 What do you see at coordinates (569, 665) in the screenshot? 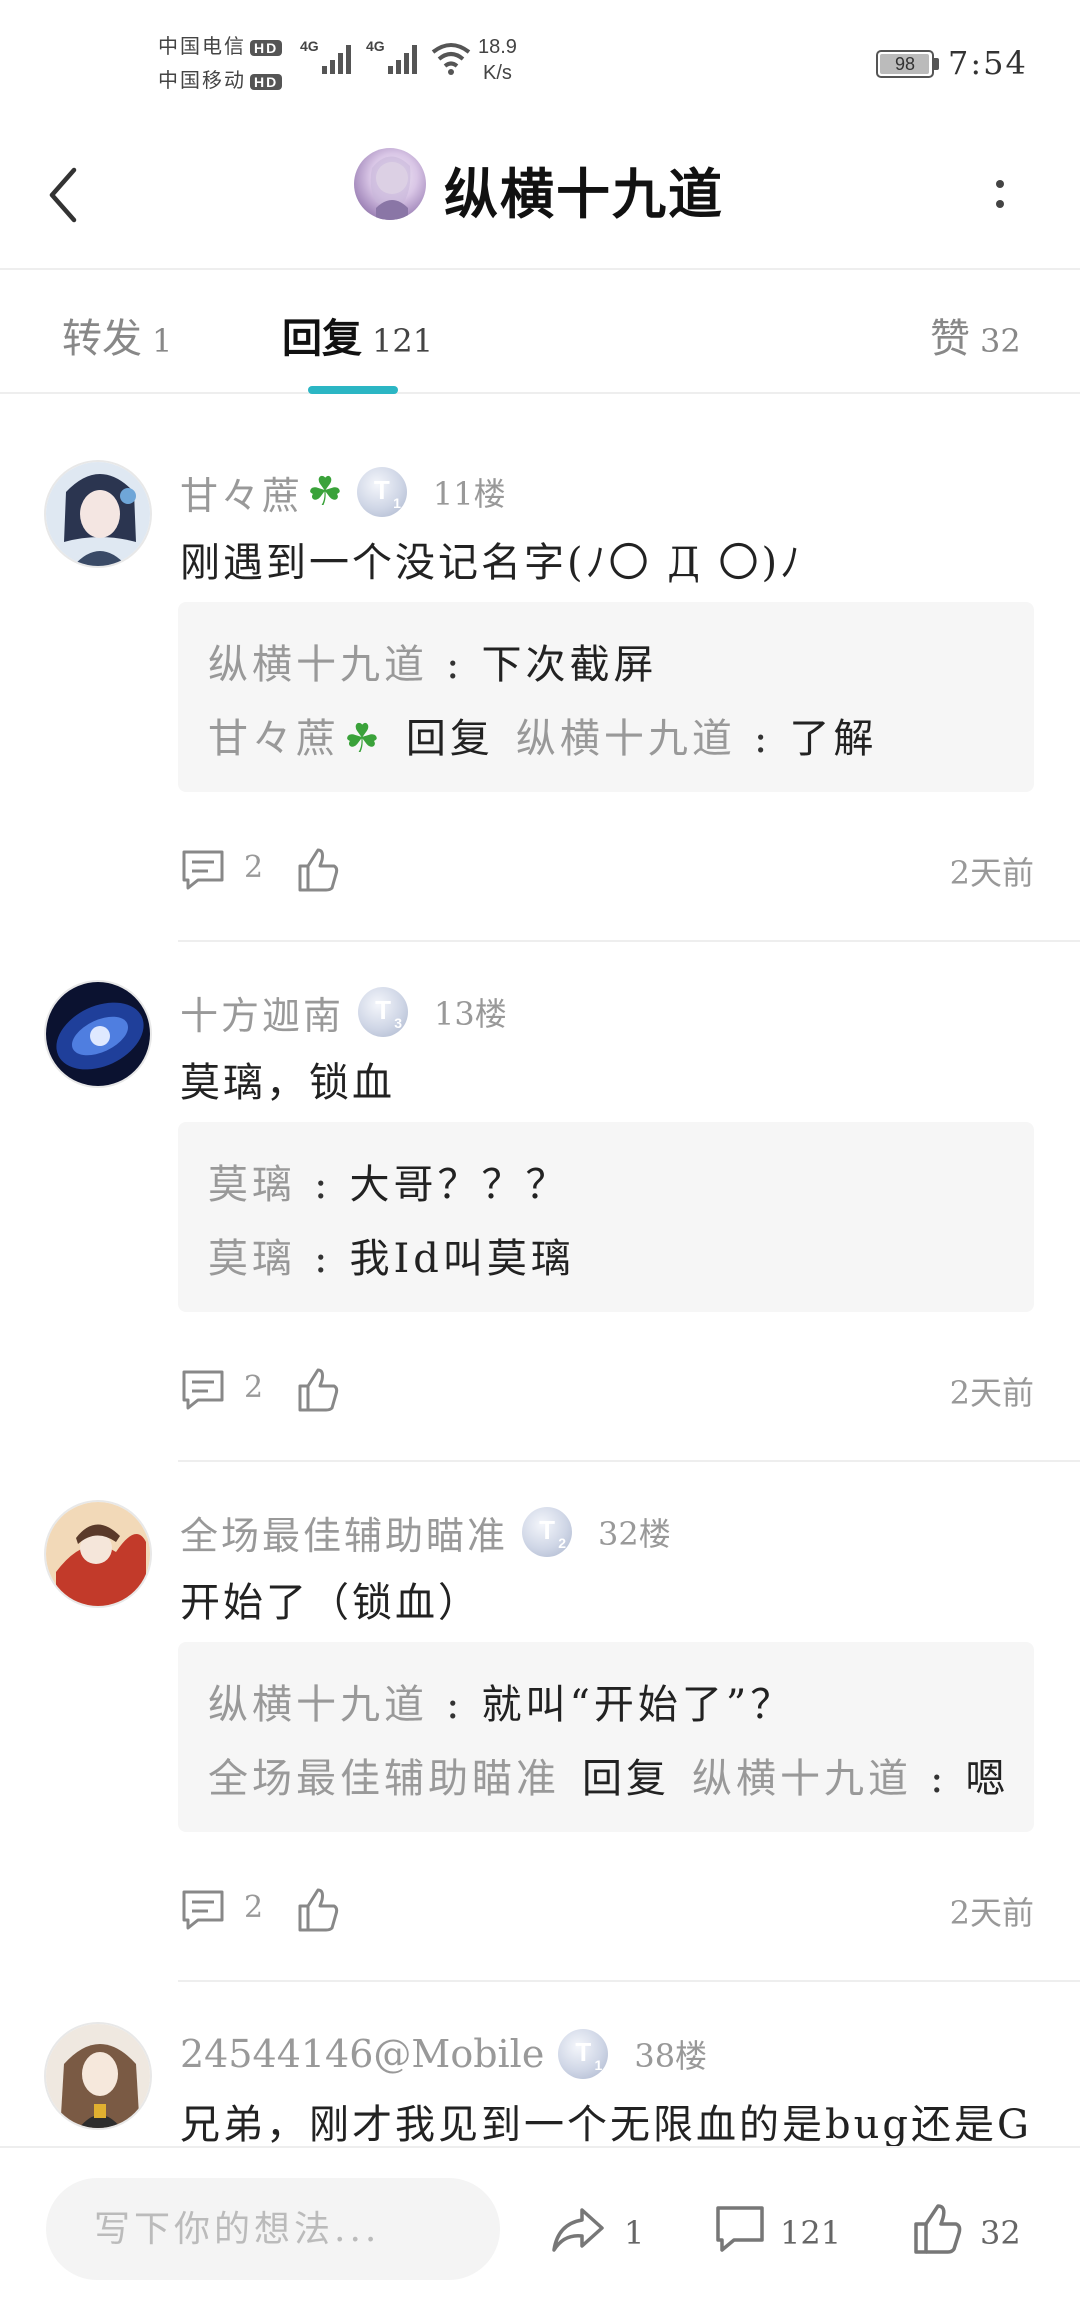
I see `sub-reply-text: 下次截屏` at bounding box center [569, 665].